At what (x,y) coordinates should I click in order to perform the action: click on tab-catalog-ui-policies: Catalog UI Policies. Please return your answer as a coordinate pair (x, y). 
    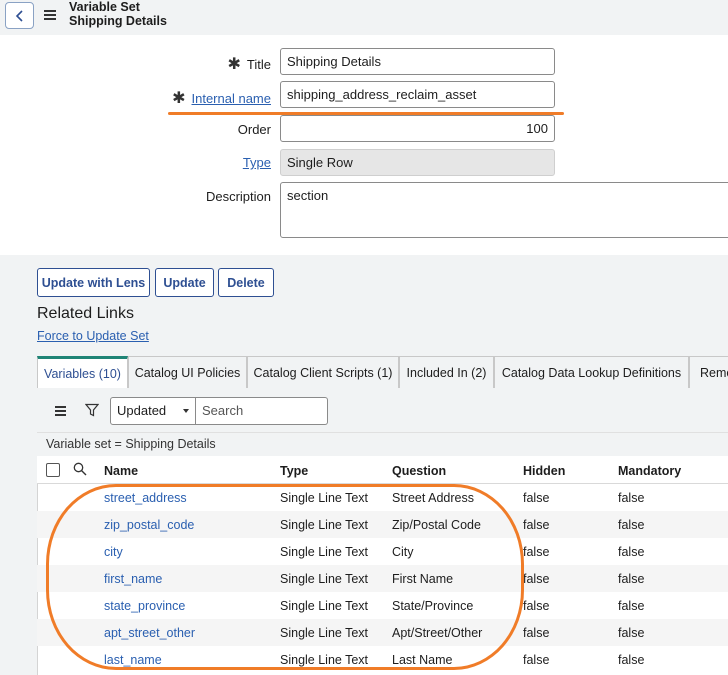
    Looking at the image, I should click on (187, 372).